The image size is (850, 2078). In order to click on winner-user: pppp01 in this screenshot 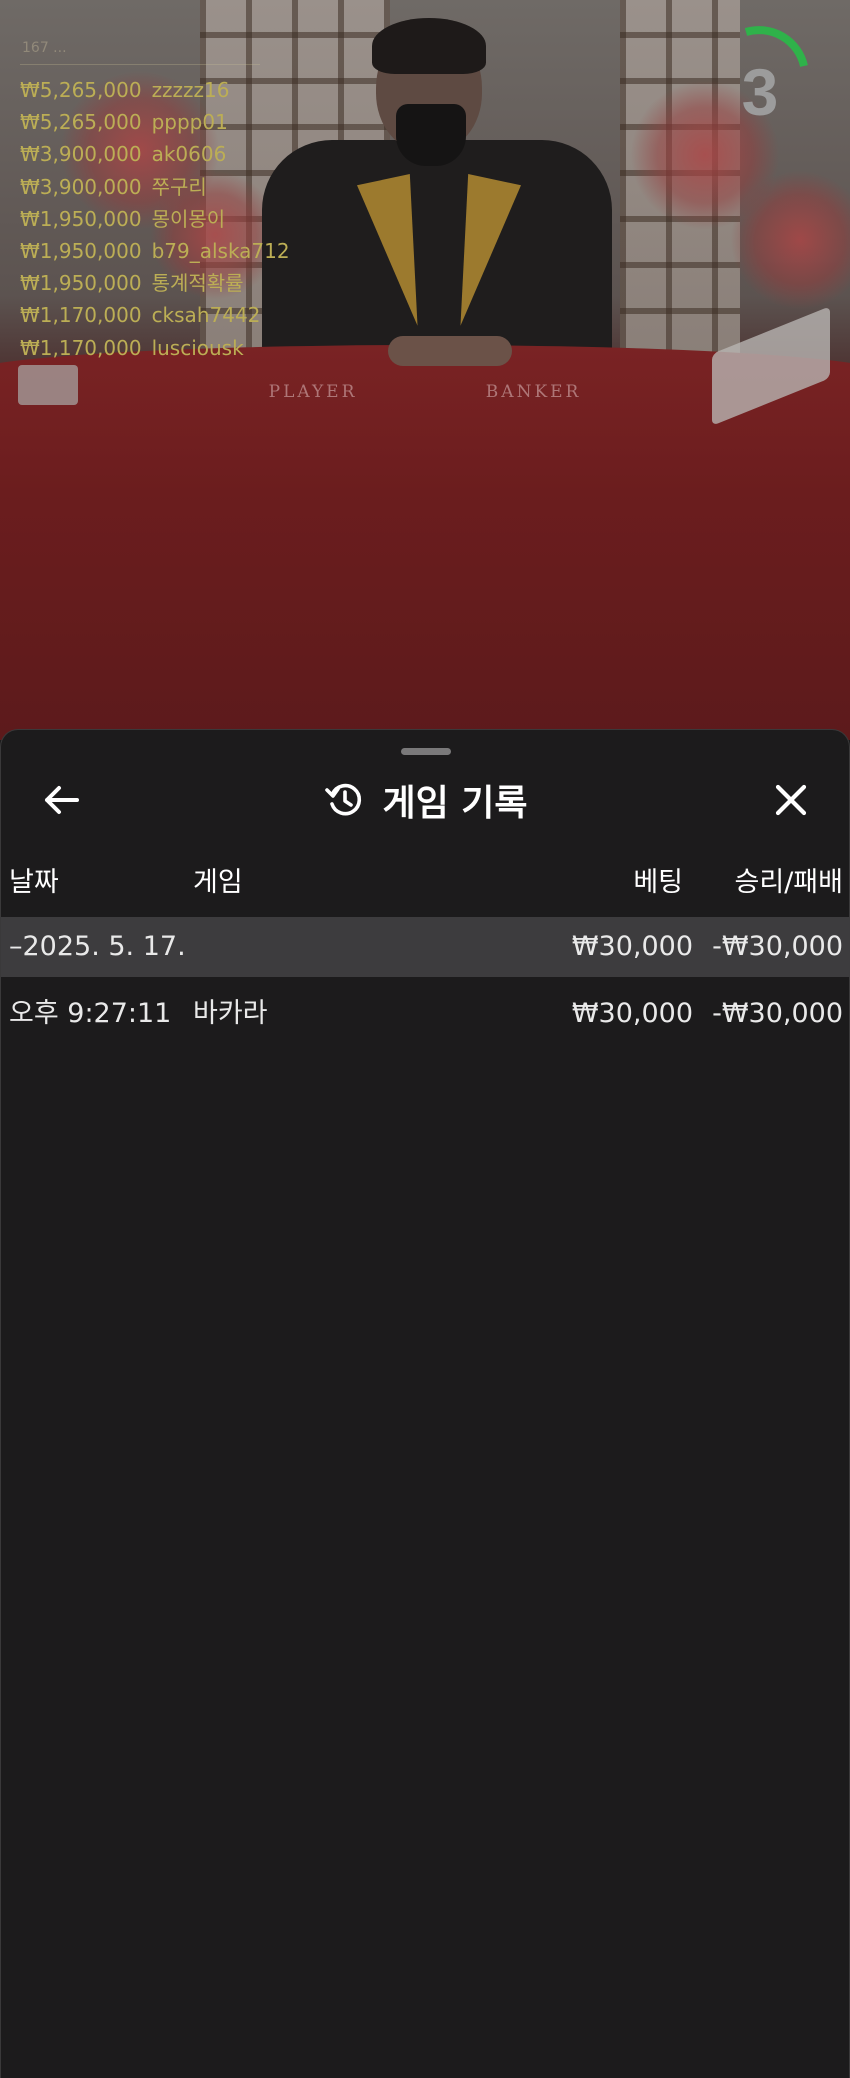, I will do `click(189, 122)`.